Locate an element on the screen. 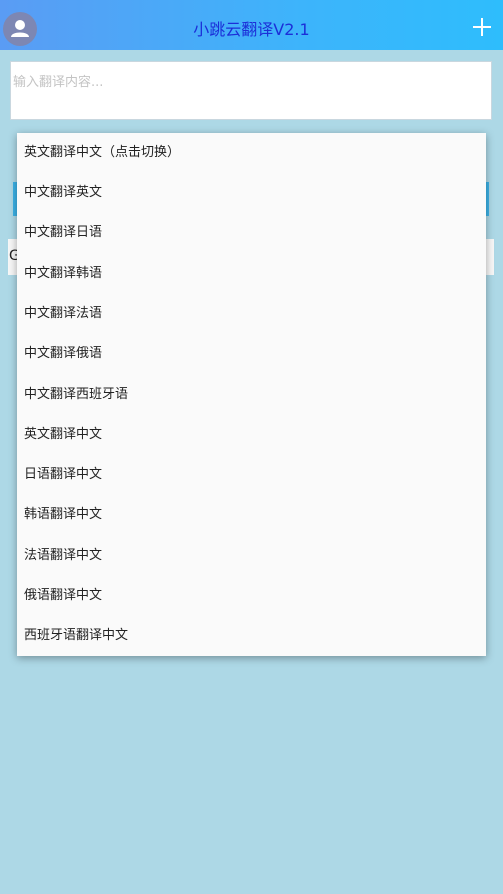 Image resolution: width=503 pixels, height=894 pixels. translate-input-box is located at coordinates (251, 90).